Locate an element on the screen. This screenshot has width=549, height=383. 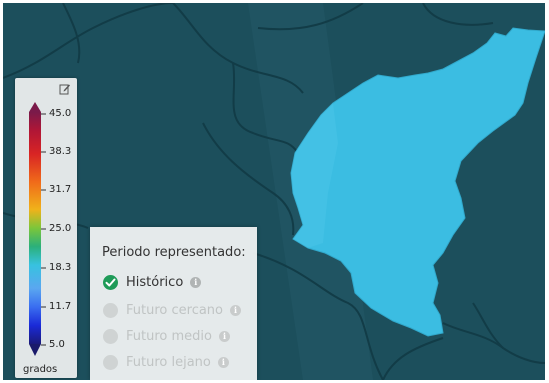
period-option-label: Histórico is located at coordinates (155, 282).